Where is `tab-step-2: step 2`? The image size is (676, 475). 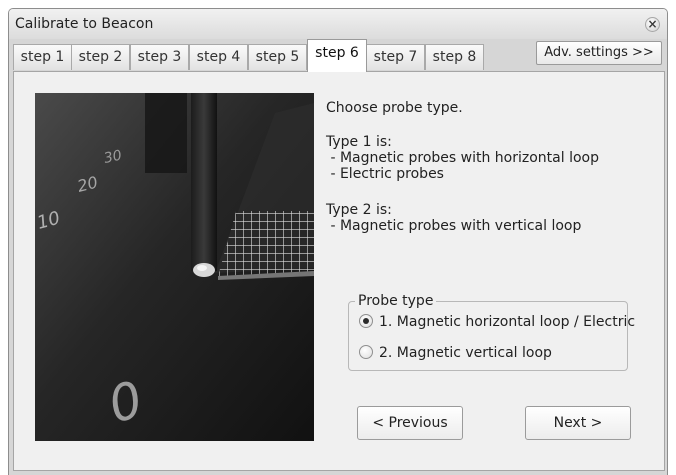 tab-step-2: step 2 is located at coordinates (100, 57).